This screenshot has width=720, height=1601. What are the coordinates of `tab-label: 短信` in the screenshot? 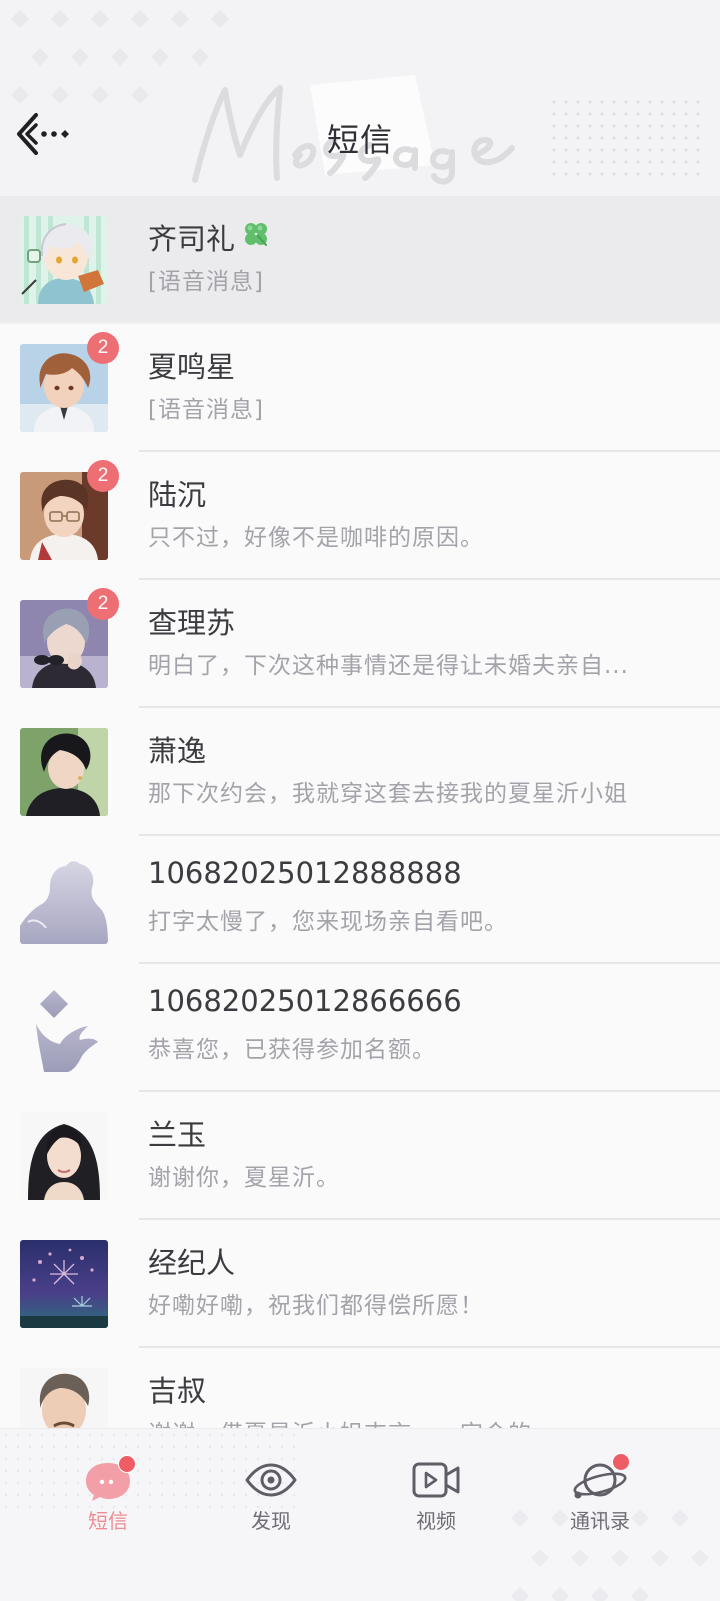 It's located at (108, 1521).